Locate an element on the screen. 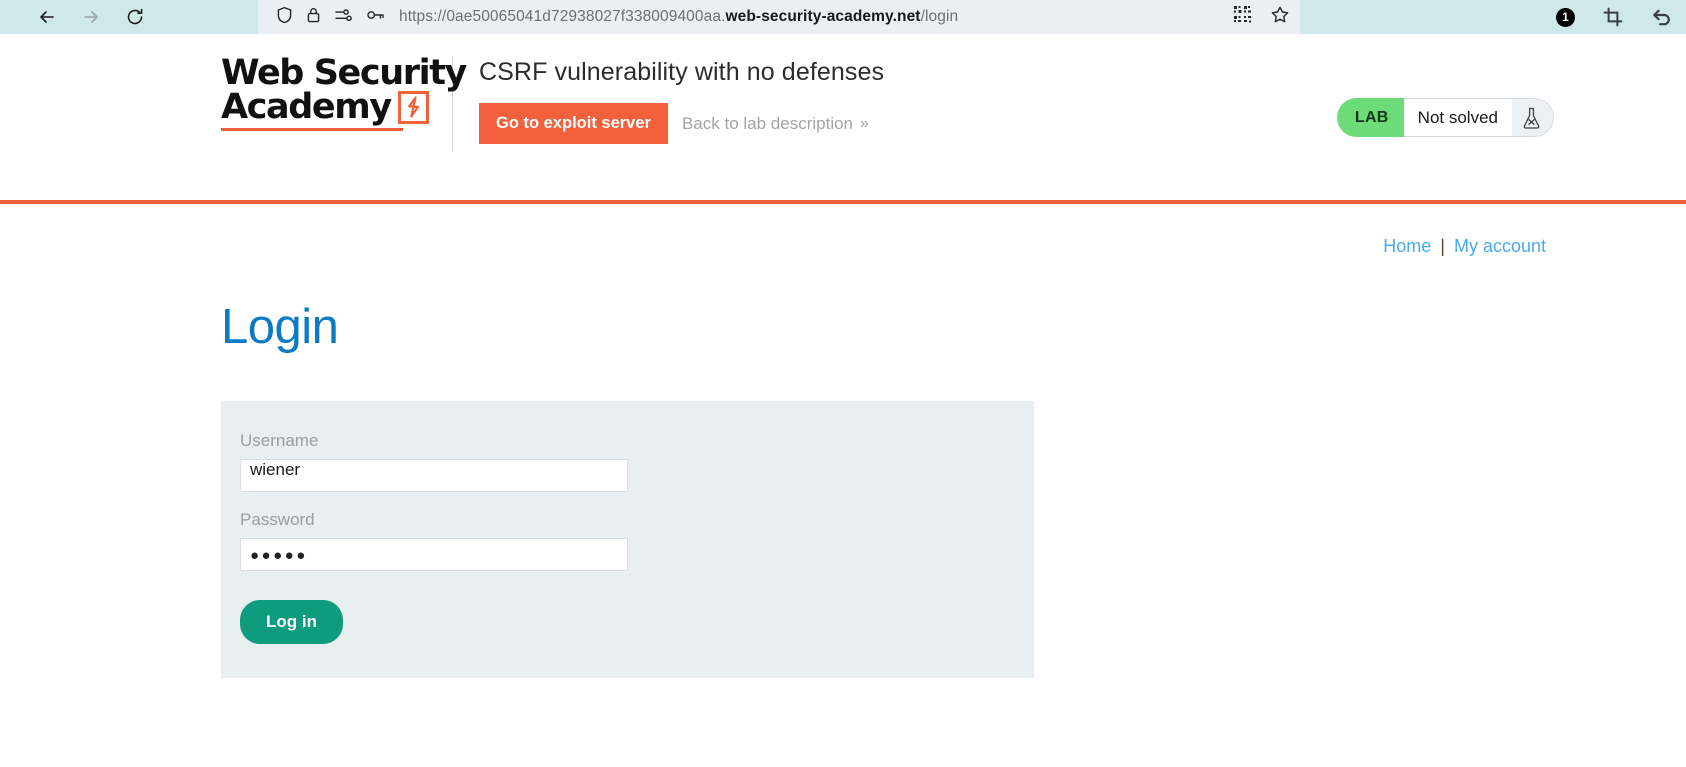  username-label: Username is located at coordinates (279, 440).